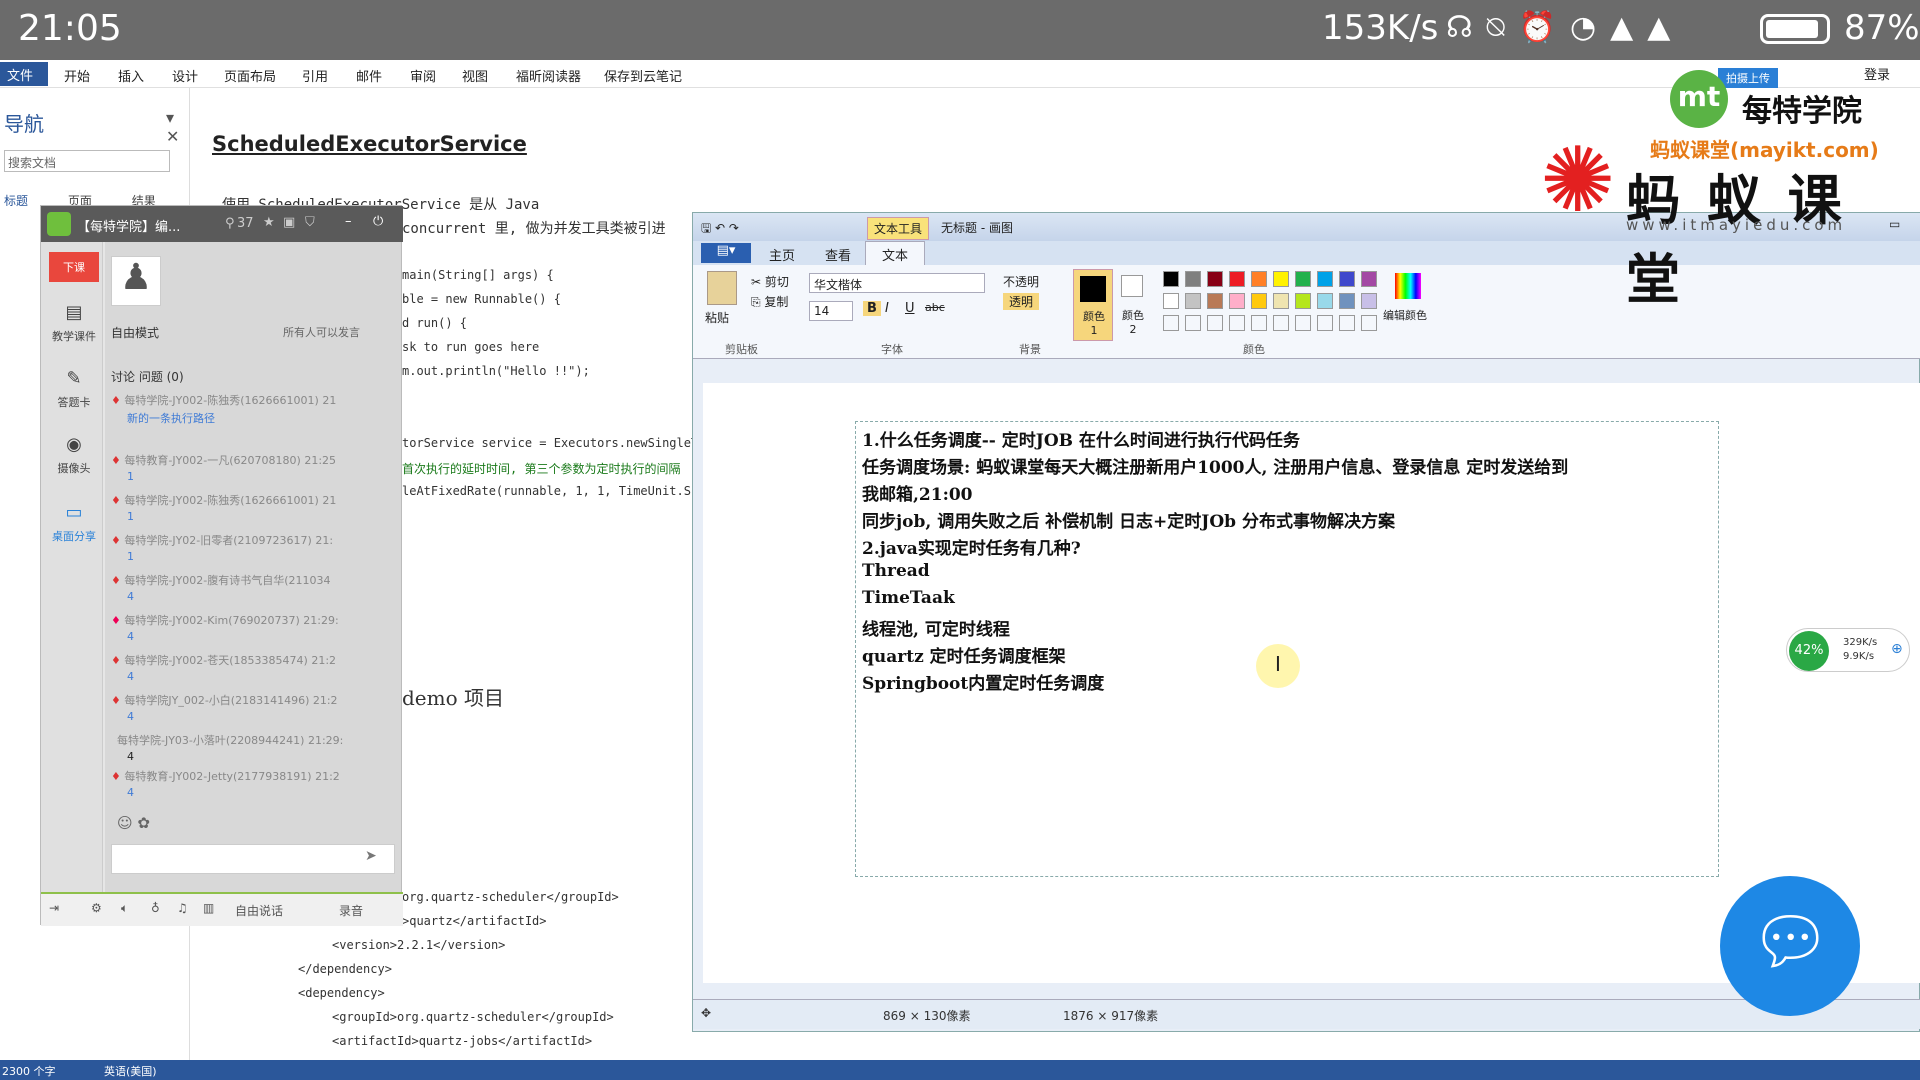 Image resolution: width=1920 pixels, height=1080 pixels. I want to click on tab-text: 文本, so click(895, 253).